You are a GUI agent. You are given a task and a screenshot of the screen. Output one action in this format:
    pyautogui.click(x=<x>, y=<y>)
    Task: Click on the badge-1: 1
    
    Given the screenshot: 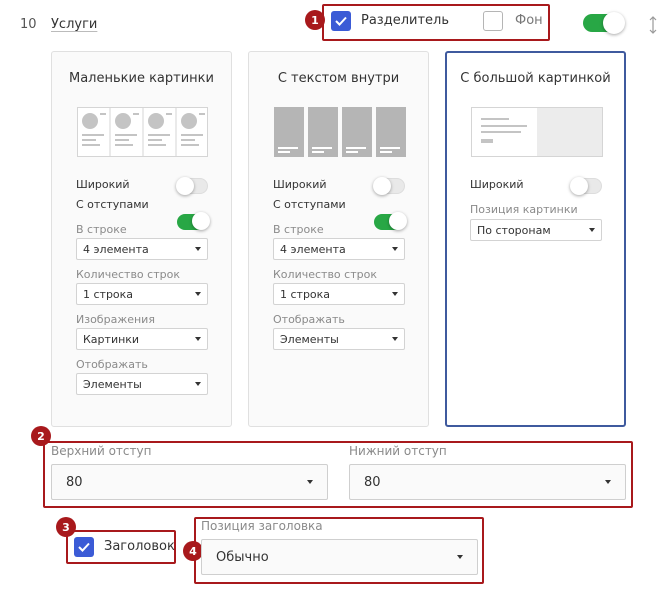 What is the action you would take?
    pyautogui.click(x=315, y=20)
    